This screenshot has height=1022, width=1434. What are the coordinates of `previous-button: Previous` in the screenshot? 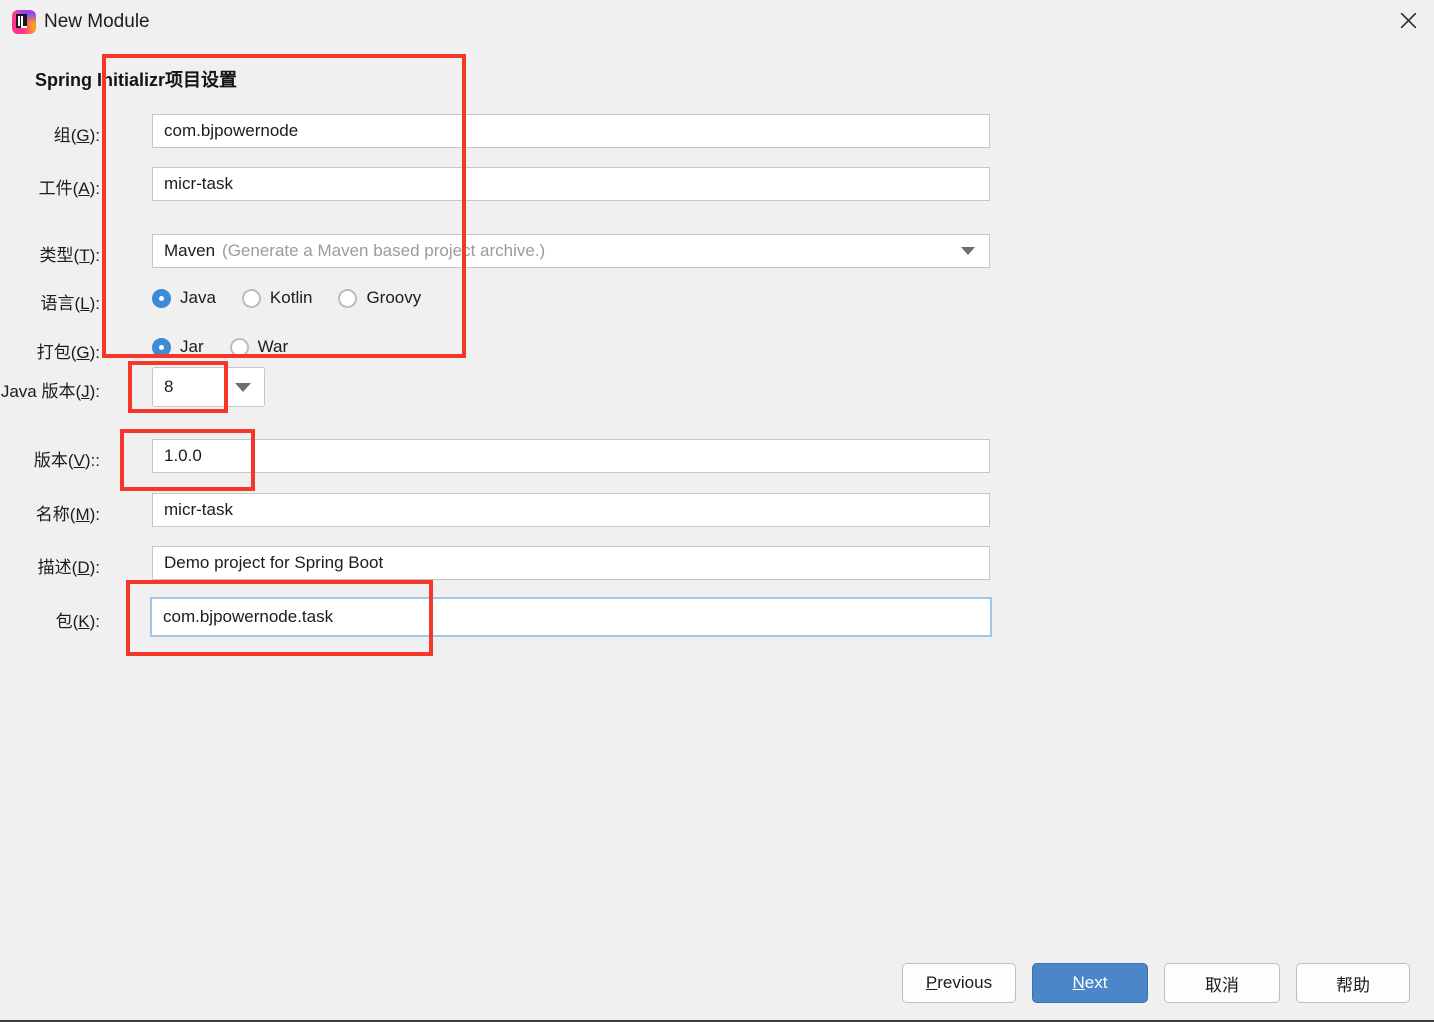 It's located at (959, 983).